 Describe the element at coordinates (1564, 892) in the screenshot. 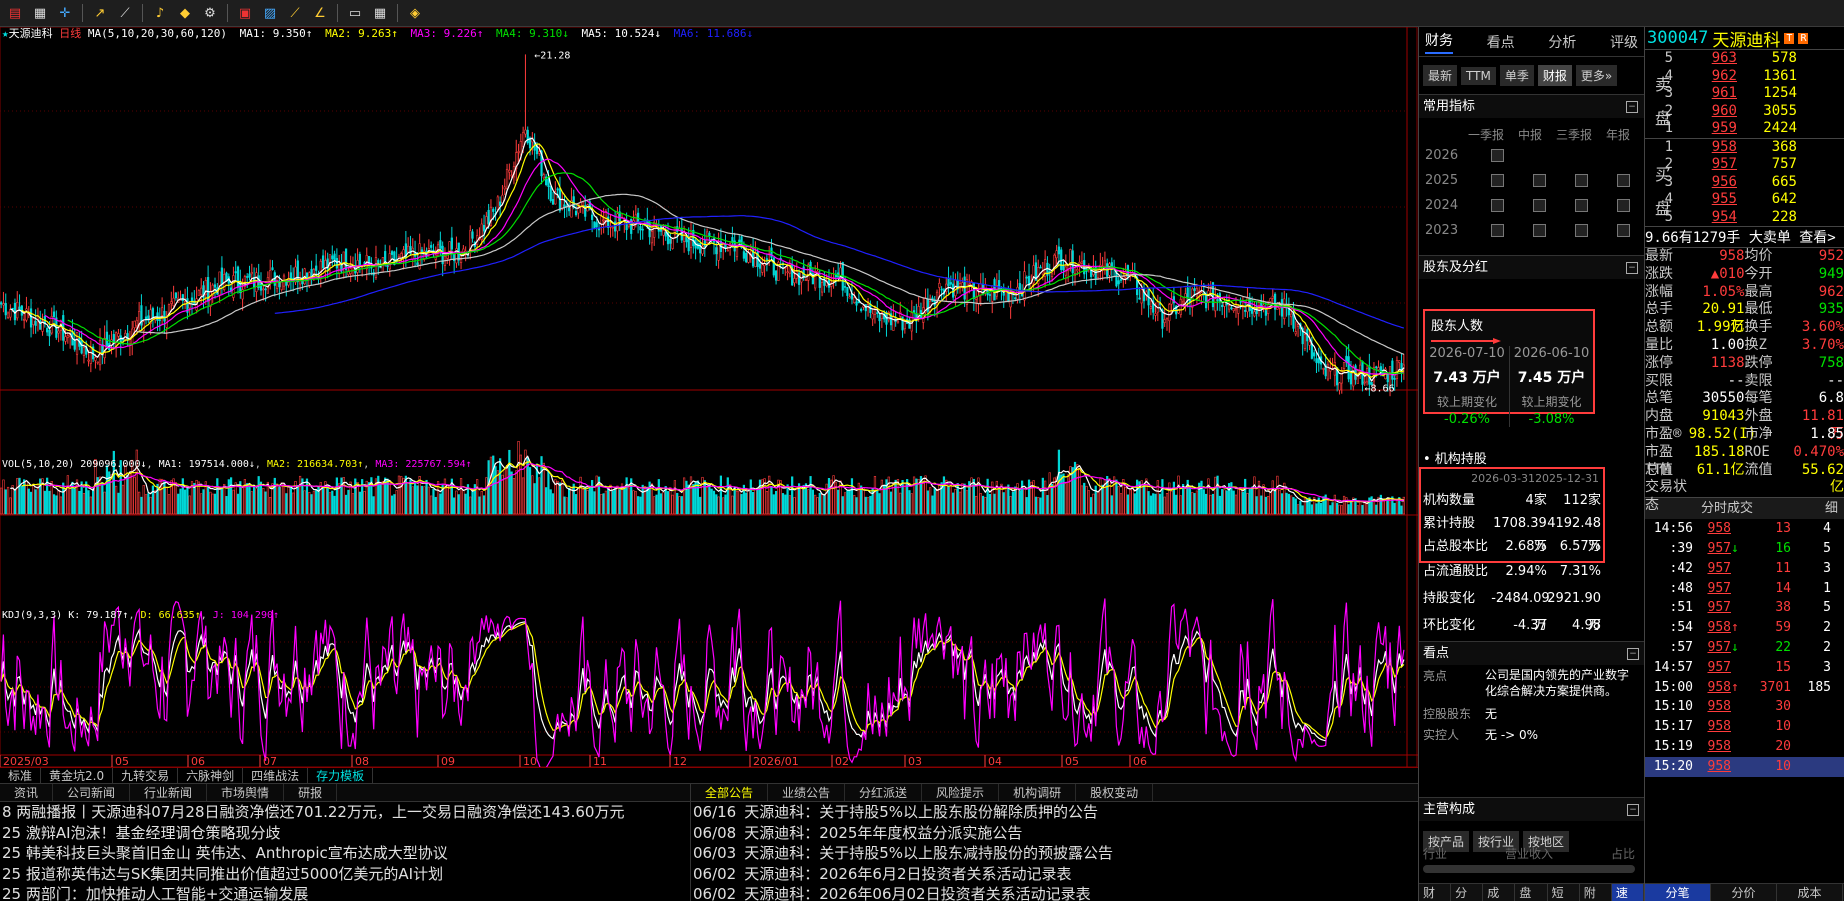

I see `bottom-tab: 短线` at that location.